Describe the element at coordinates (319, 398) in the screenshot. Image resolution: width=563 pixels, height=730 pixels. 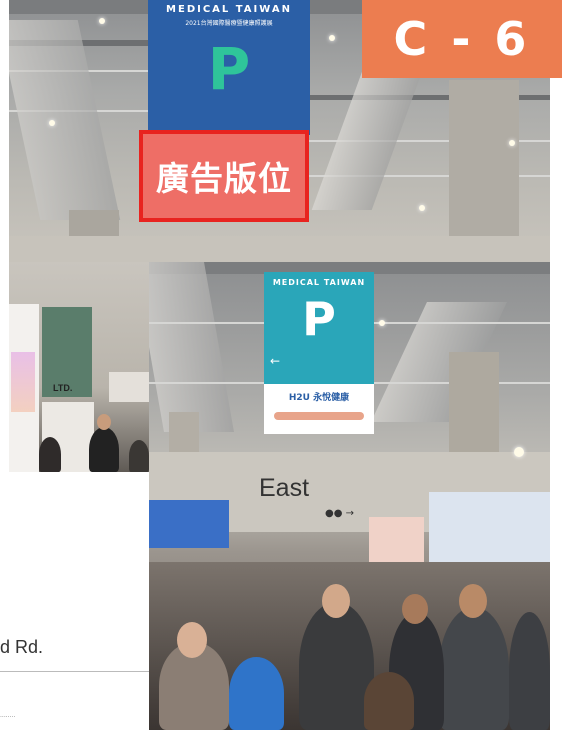
I see `sponsor-name: H2U 永悅健康` at that location.